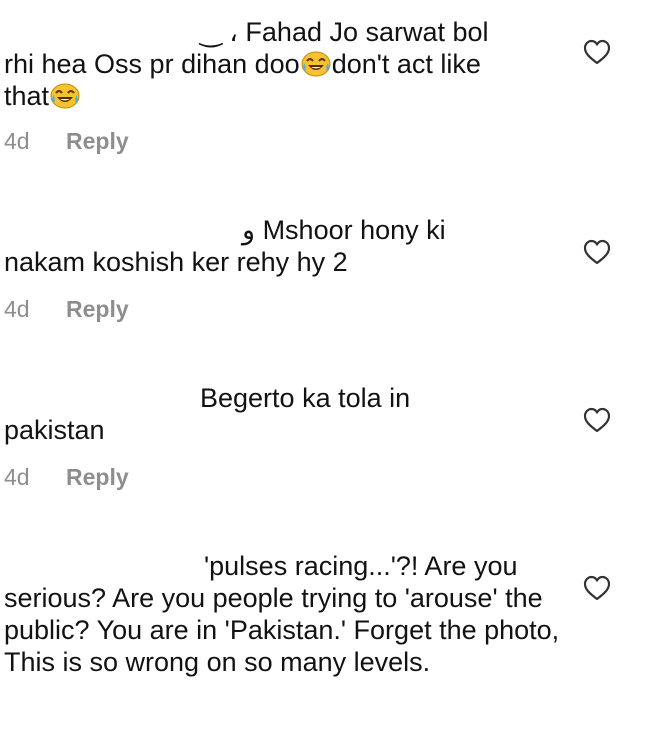  What do you see at coordinates (361, 566) in the screenshot?
I see `comment-first-line-text: 'pulses racing...'?! Are you` at bounding box center [361, 566].